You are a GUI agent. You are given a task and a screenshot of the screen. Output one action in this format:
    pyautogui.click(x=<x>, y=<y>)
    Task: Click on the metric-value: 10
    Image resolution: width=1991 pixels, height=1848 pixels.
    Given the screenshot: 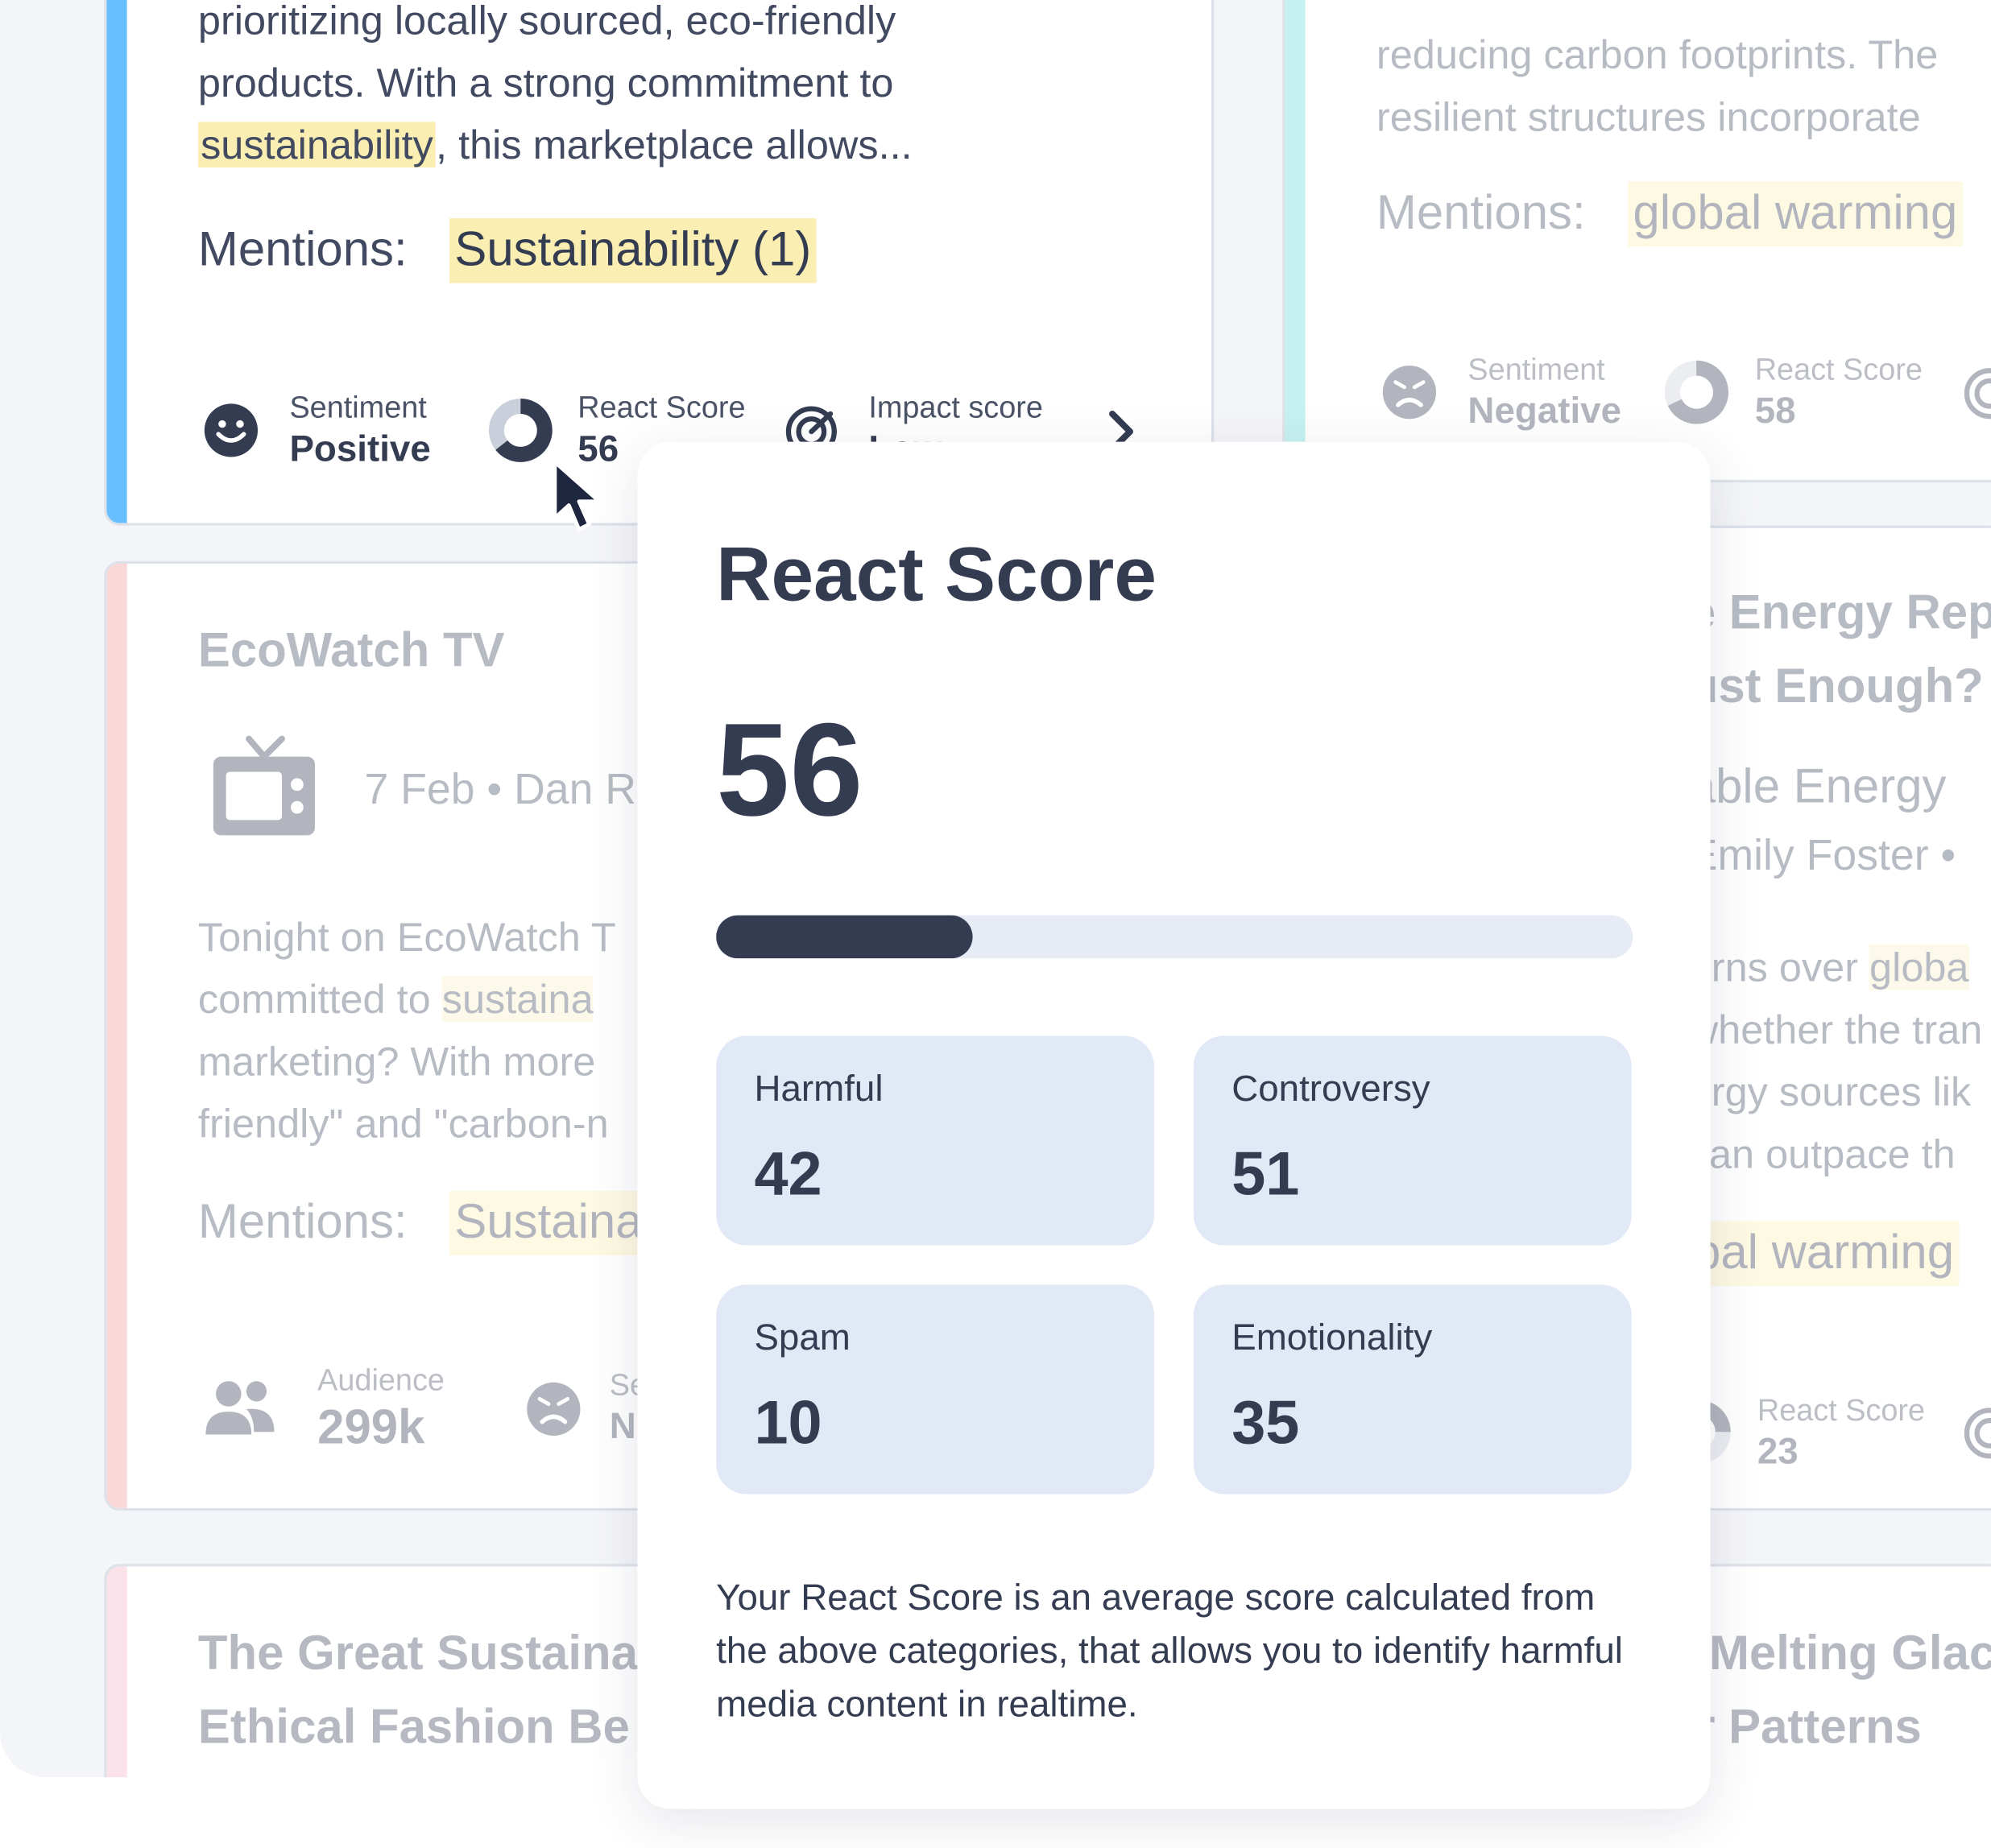 What is the action you would take?
    pyautogui.click(x=788, y=1423)
    